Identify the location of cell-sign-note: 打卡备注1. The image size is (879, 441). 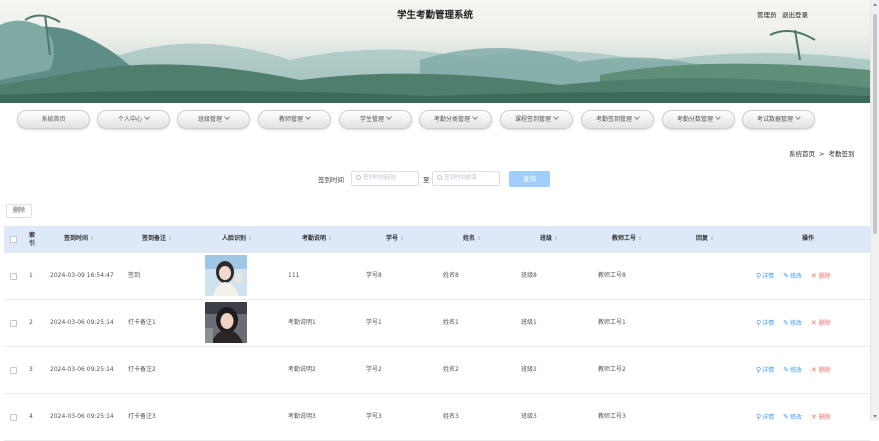
(142, 322).